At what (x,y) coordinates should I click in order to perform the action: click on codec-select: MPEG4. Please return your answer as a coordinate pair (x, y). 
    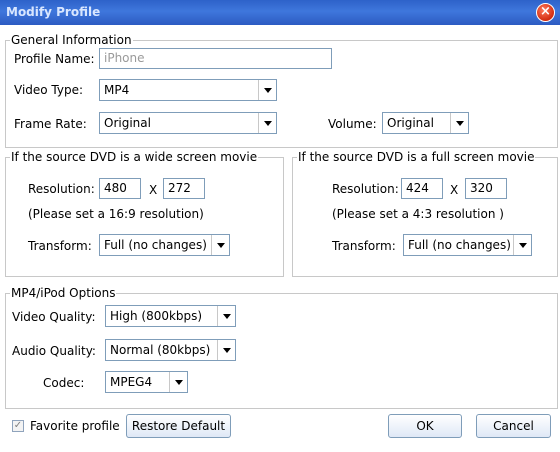
    Looking at the image, I should click on (146, 382).